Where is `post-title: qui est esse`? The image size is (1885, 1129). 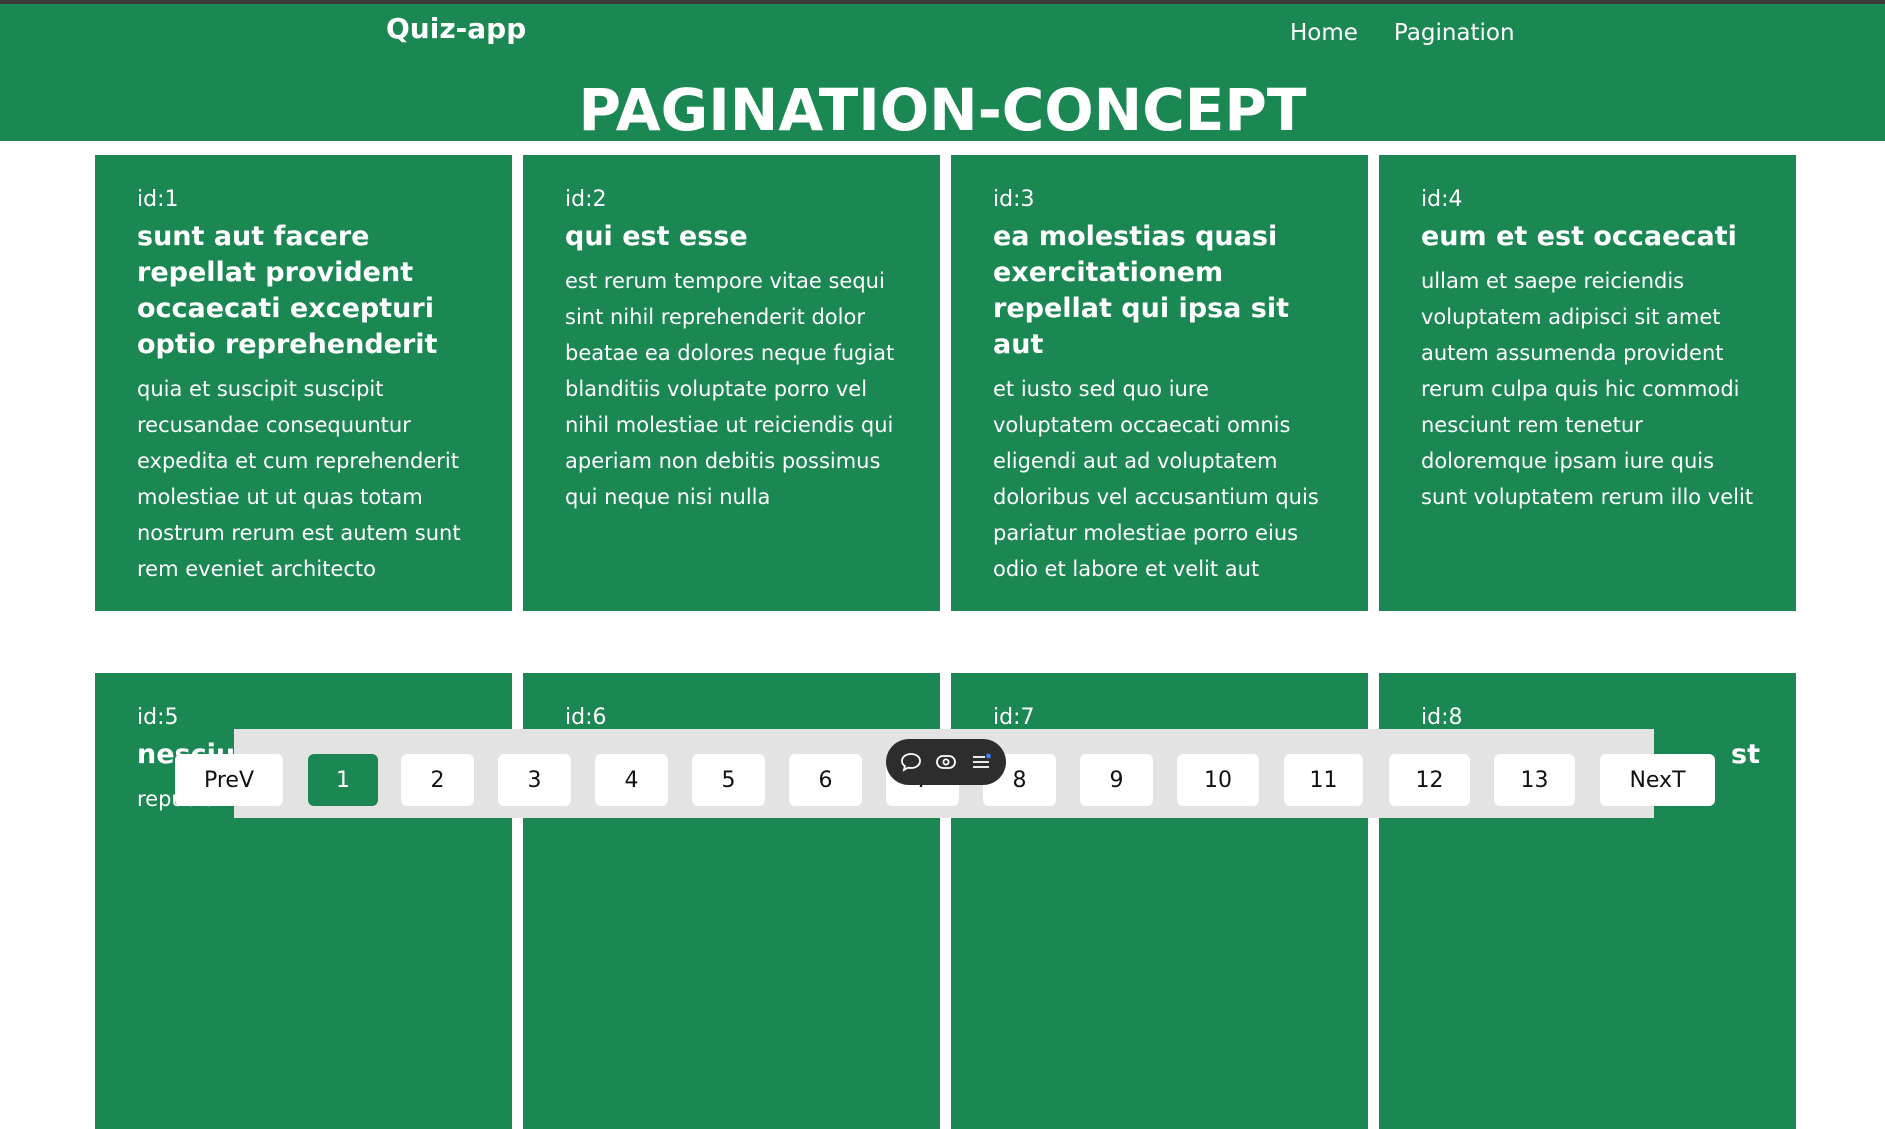 post-title: qui est esse is located at coordinates (656, 236).